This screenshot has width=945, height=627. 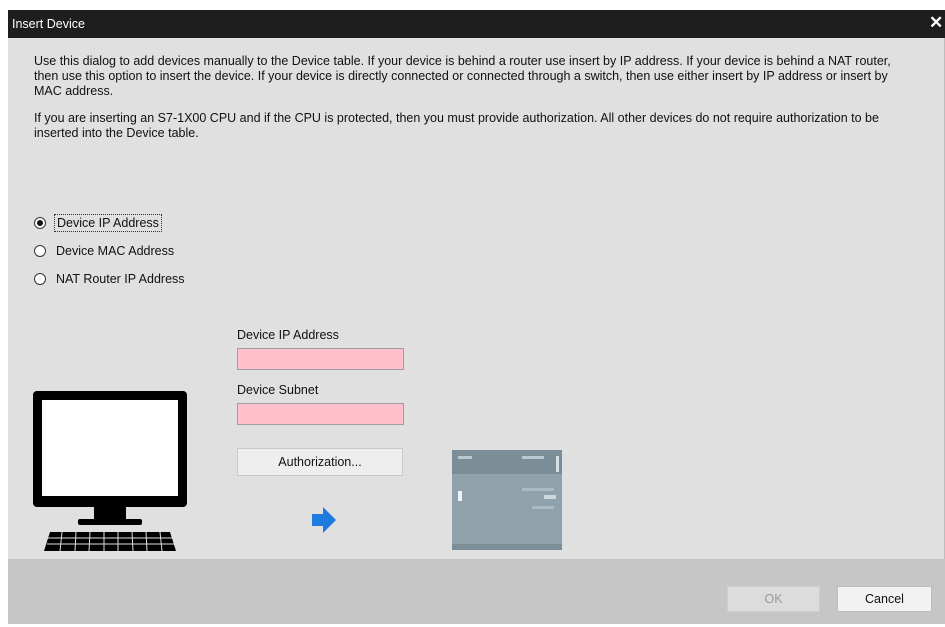 What do you see at coordinates (48, 24) in the screenshot?
I see `dialog-title: Insert Device` at bounding box center [48, 24].